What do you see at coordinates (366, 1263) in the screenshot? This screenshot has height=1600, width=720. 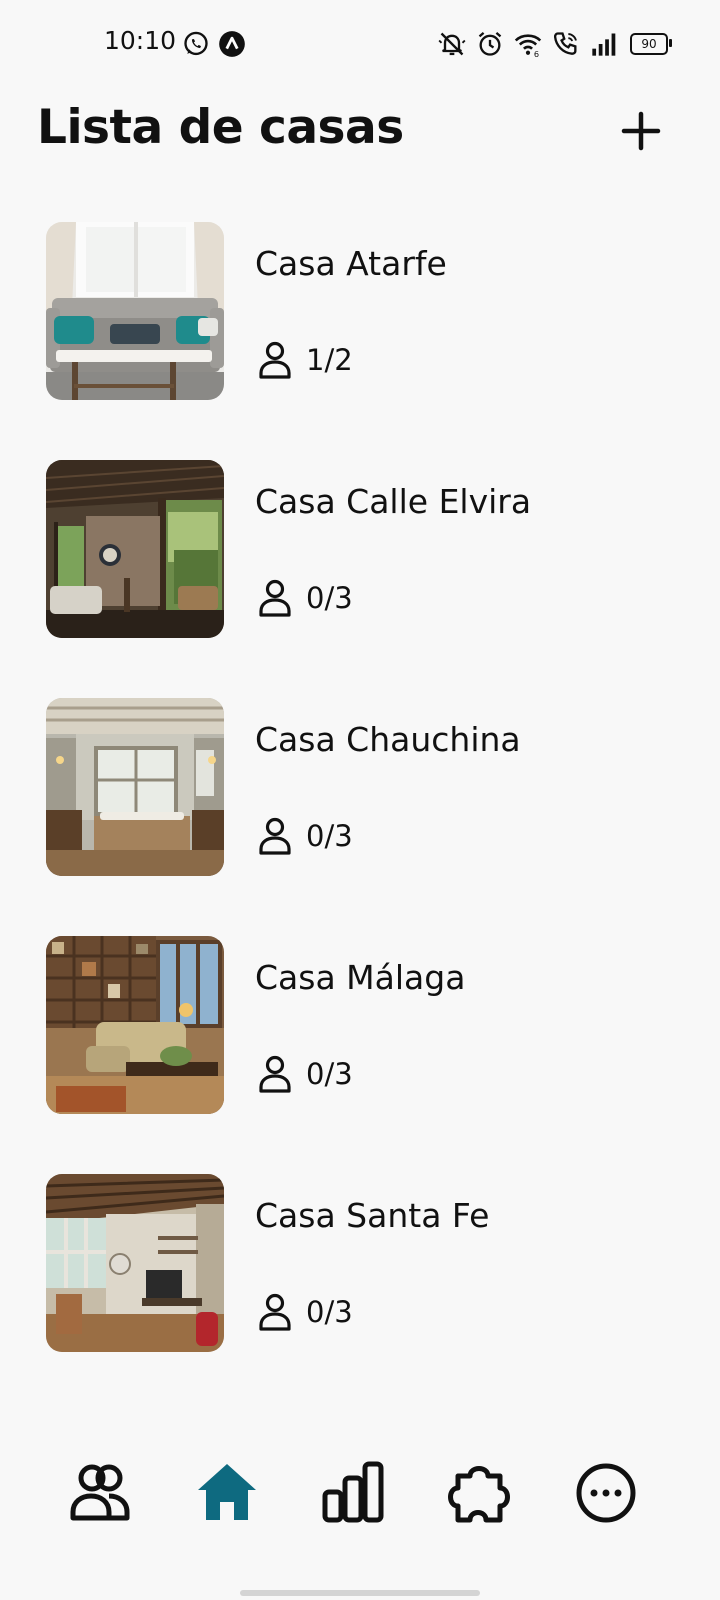 I see `house-list-item: Casa Santa Fe 0/3` at bounding box center [366, 1263].